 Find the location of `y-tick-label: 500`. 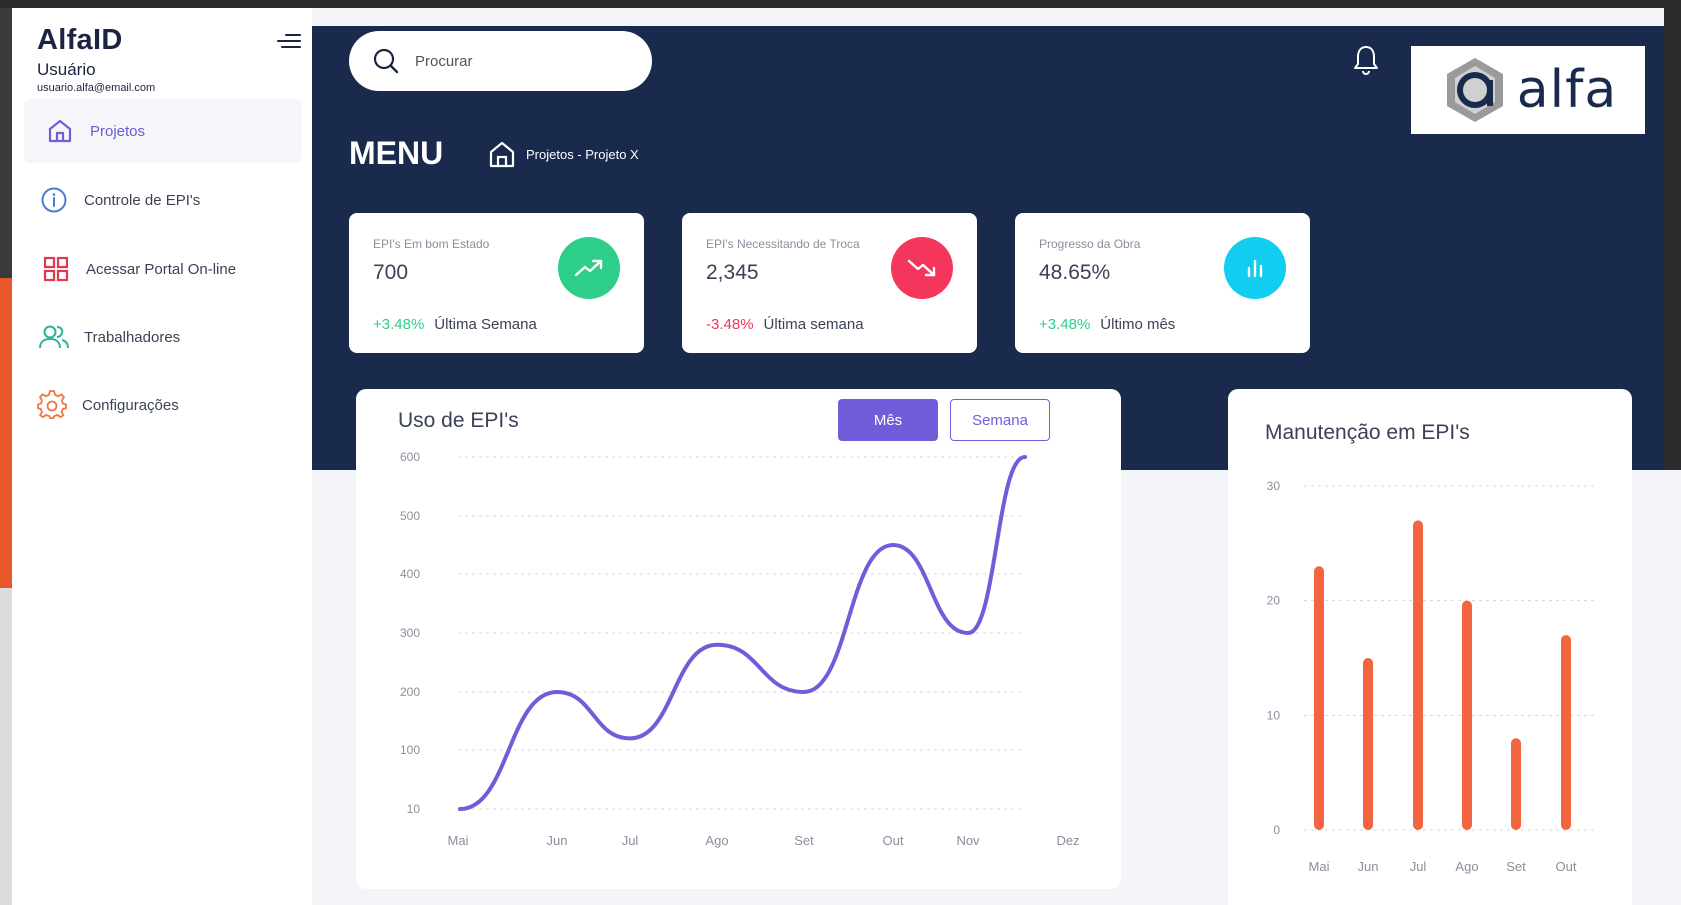

y-tick-label: 500 is located at coordinates (410, 516).